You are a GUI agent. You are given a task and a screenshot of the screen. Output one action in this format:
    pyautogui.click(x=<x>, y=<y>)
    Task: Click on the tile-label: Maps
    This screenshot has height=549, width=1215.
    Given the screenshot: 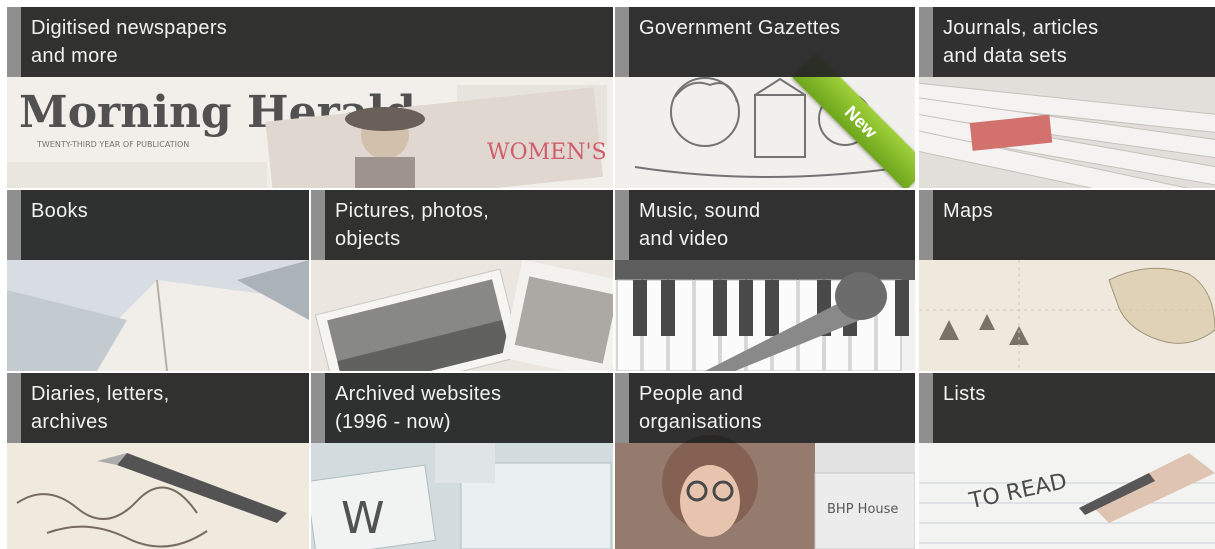 What is the action you would take?
    pyautogui.click(x=968, y=211)
    